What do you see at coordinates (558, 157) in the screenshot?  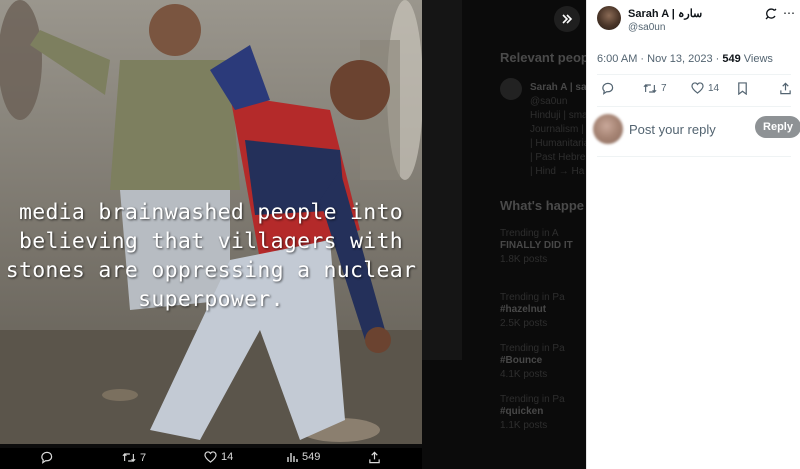 I see `relevant-line: | Past Hebre` at bounding box center [558, 157].